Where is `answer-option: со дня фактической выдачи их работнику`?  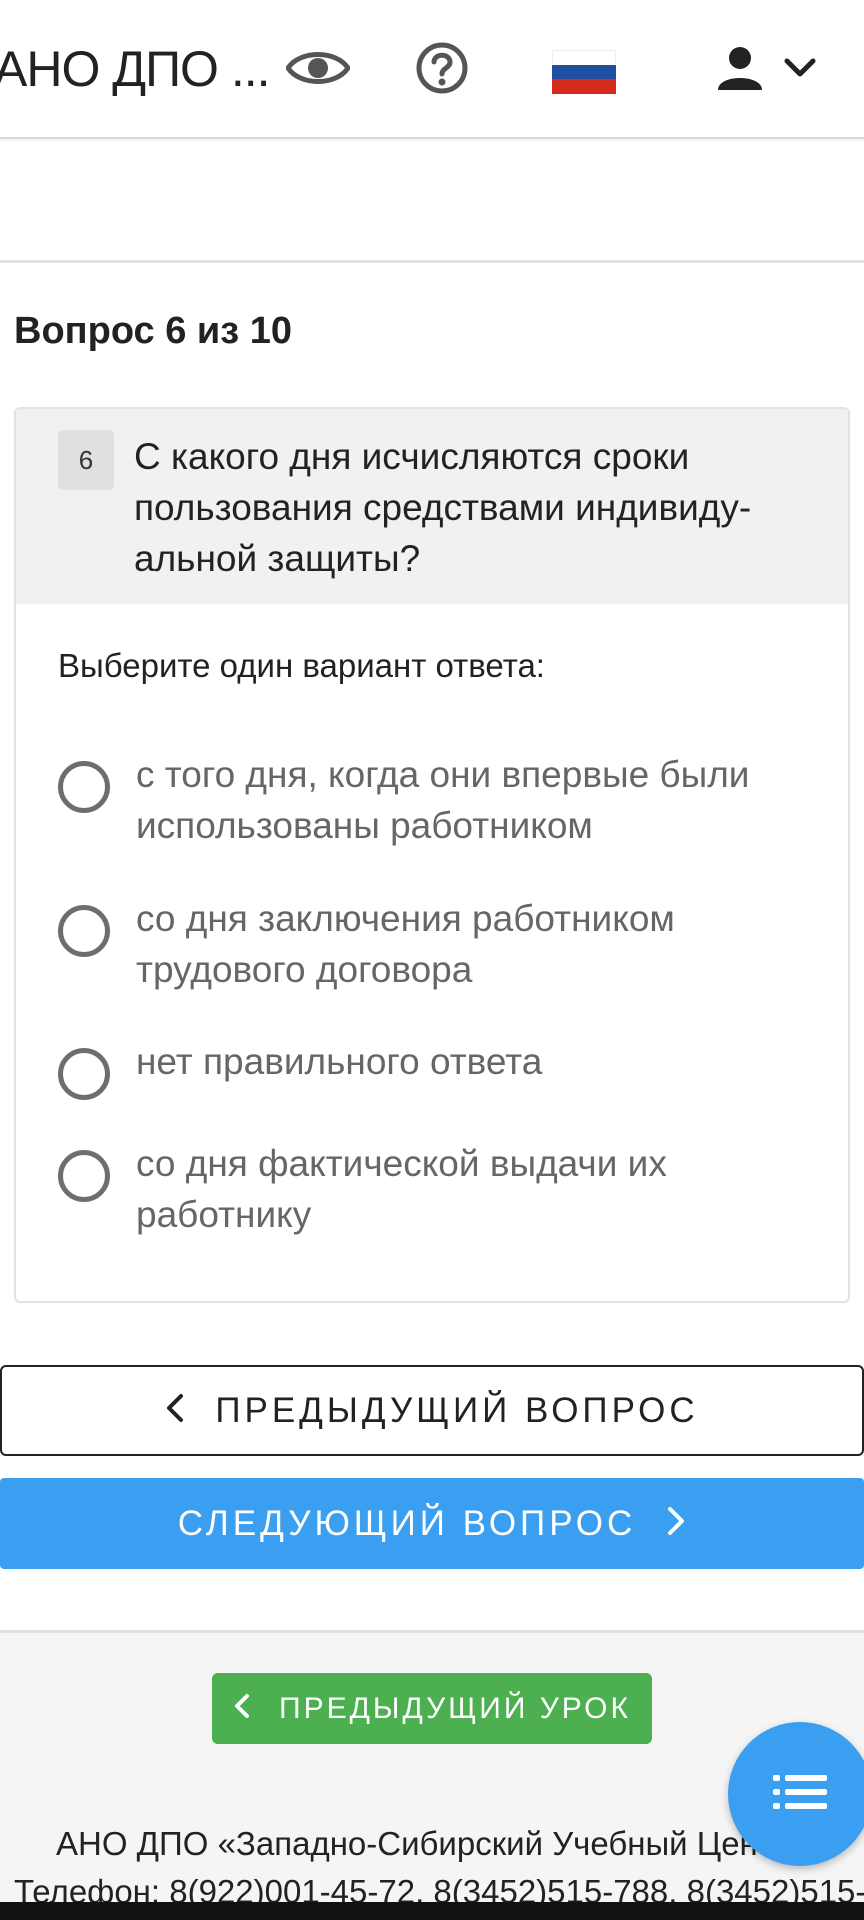 answer-option: со дня фактической выдачи их работнику is located at coordinates (438, 1189).